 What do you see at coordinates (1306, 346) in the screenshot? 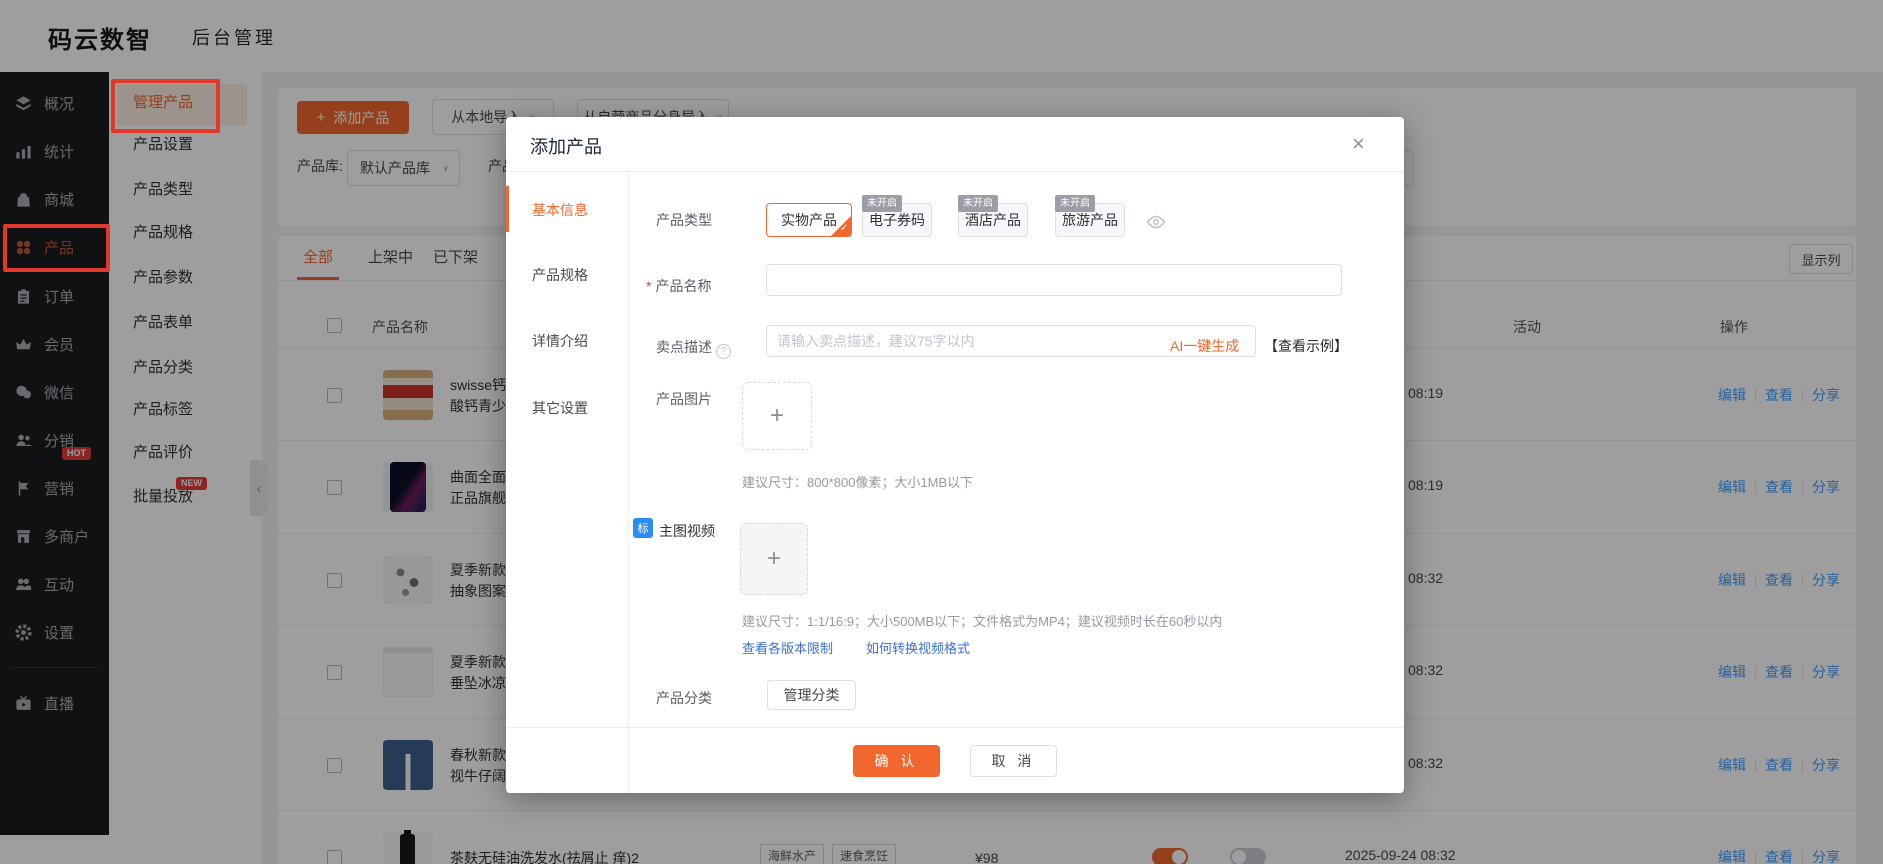
I see `view-example-link: 【查看示例】` at bounding box center [1306, 346].